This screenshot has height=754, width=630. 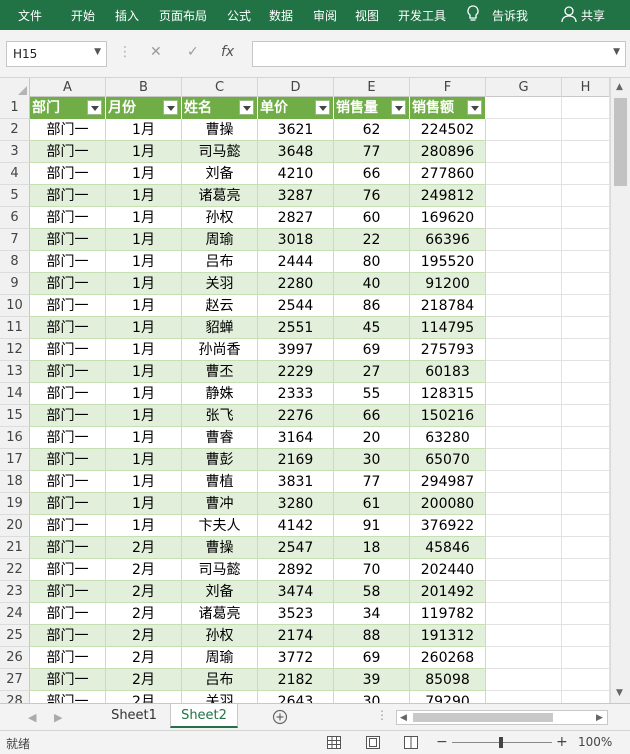 What do you see at coordinates (448, 460) in the screenshot?
I see `table-cell: 65070` at bounding box center [448, 460].